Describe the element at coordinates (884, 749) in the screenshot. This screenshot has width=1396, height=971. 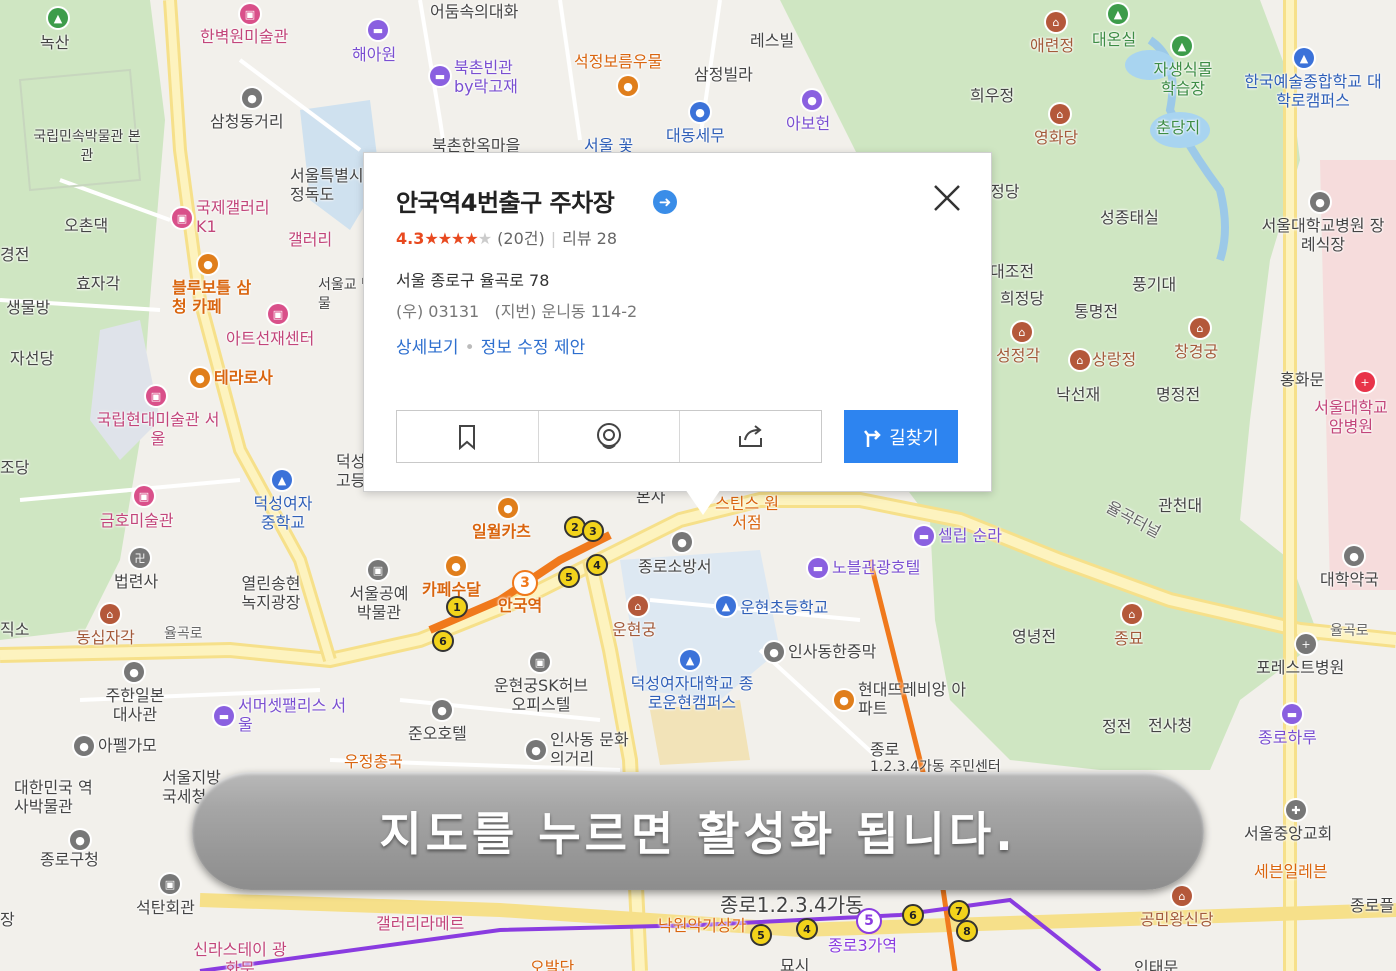
I see `map-label: 종로` at that location.